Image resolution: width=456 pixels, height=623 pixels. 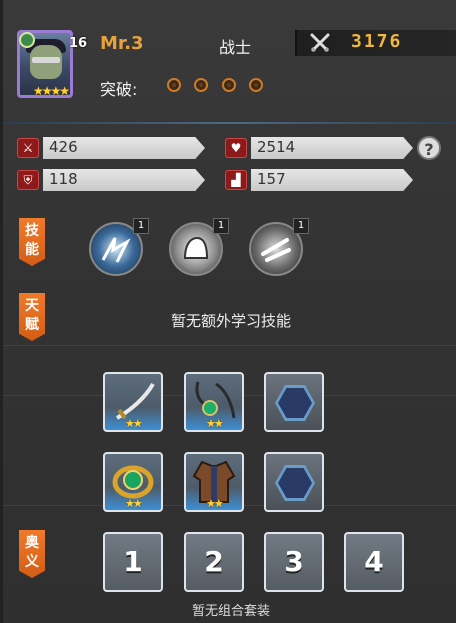 I want to click on stat-speed: ▟ 157, so click(x=320, y=180).